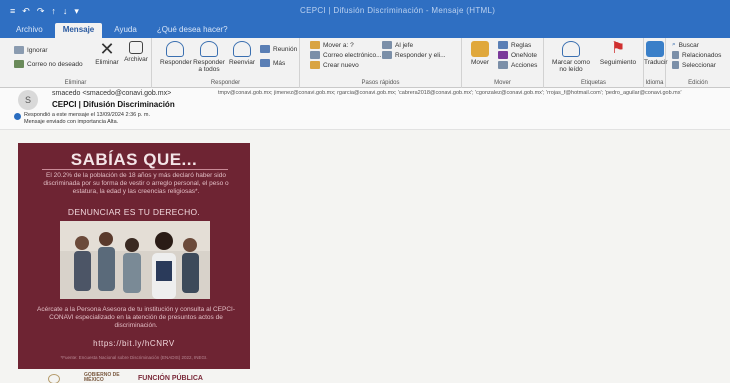 This screenshot has height=383, width=730. Describe the element at coordinates (242, 49) in the screenshot. I see `forward-icon` at that location.